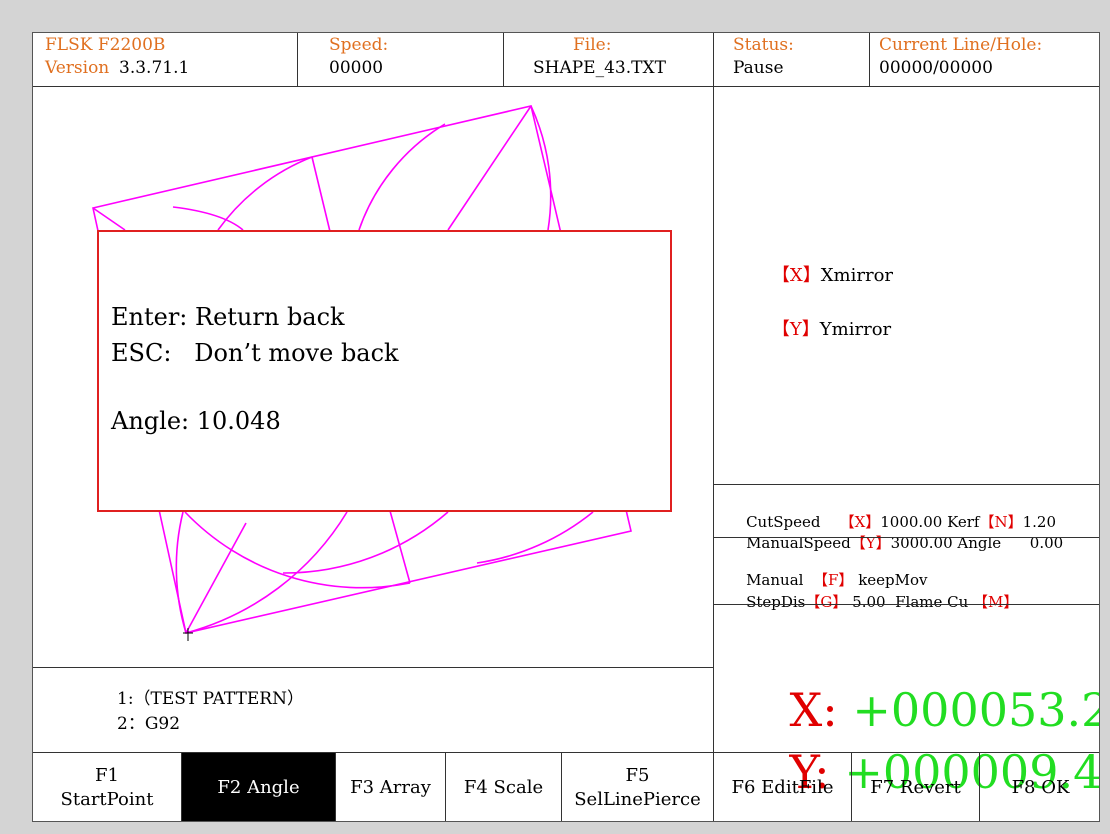 The height and width of the screenshot is (834, 1110). Describe the element at coordinates (713, 393) in the screenshot. I see `right-panel-divider` at that location.